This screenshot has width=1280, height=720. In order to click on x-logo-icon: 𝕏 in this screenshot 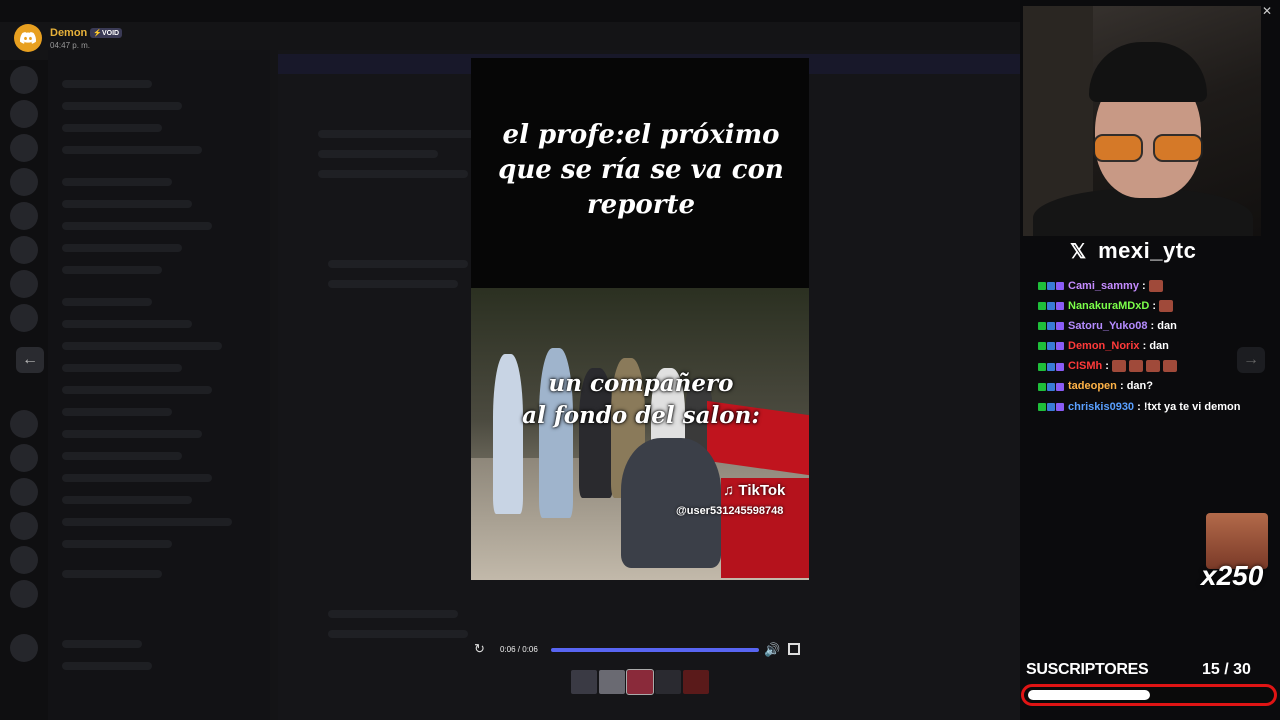, I will do `click(1078, 251)`.